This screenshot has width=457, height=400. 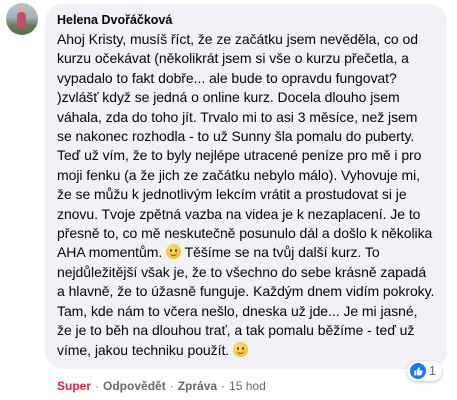 I want to click on avatar-figure, so click(x=21, y=20).